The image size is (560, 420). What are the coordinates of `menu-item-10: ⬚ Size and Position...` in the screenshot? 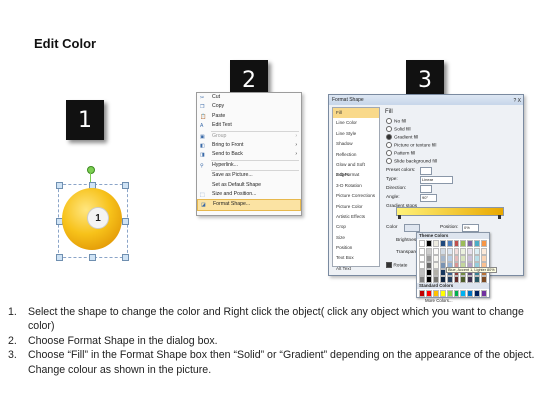 It's located at (249, 194).